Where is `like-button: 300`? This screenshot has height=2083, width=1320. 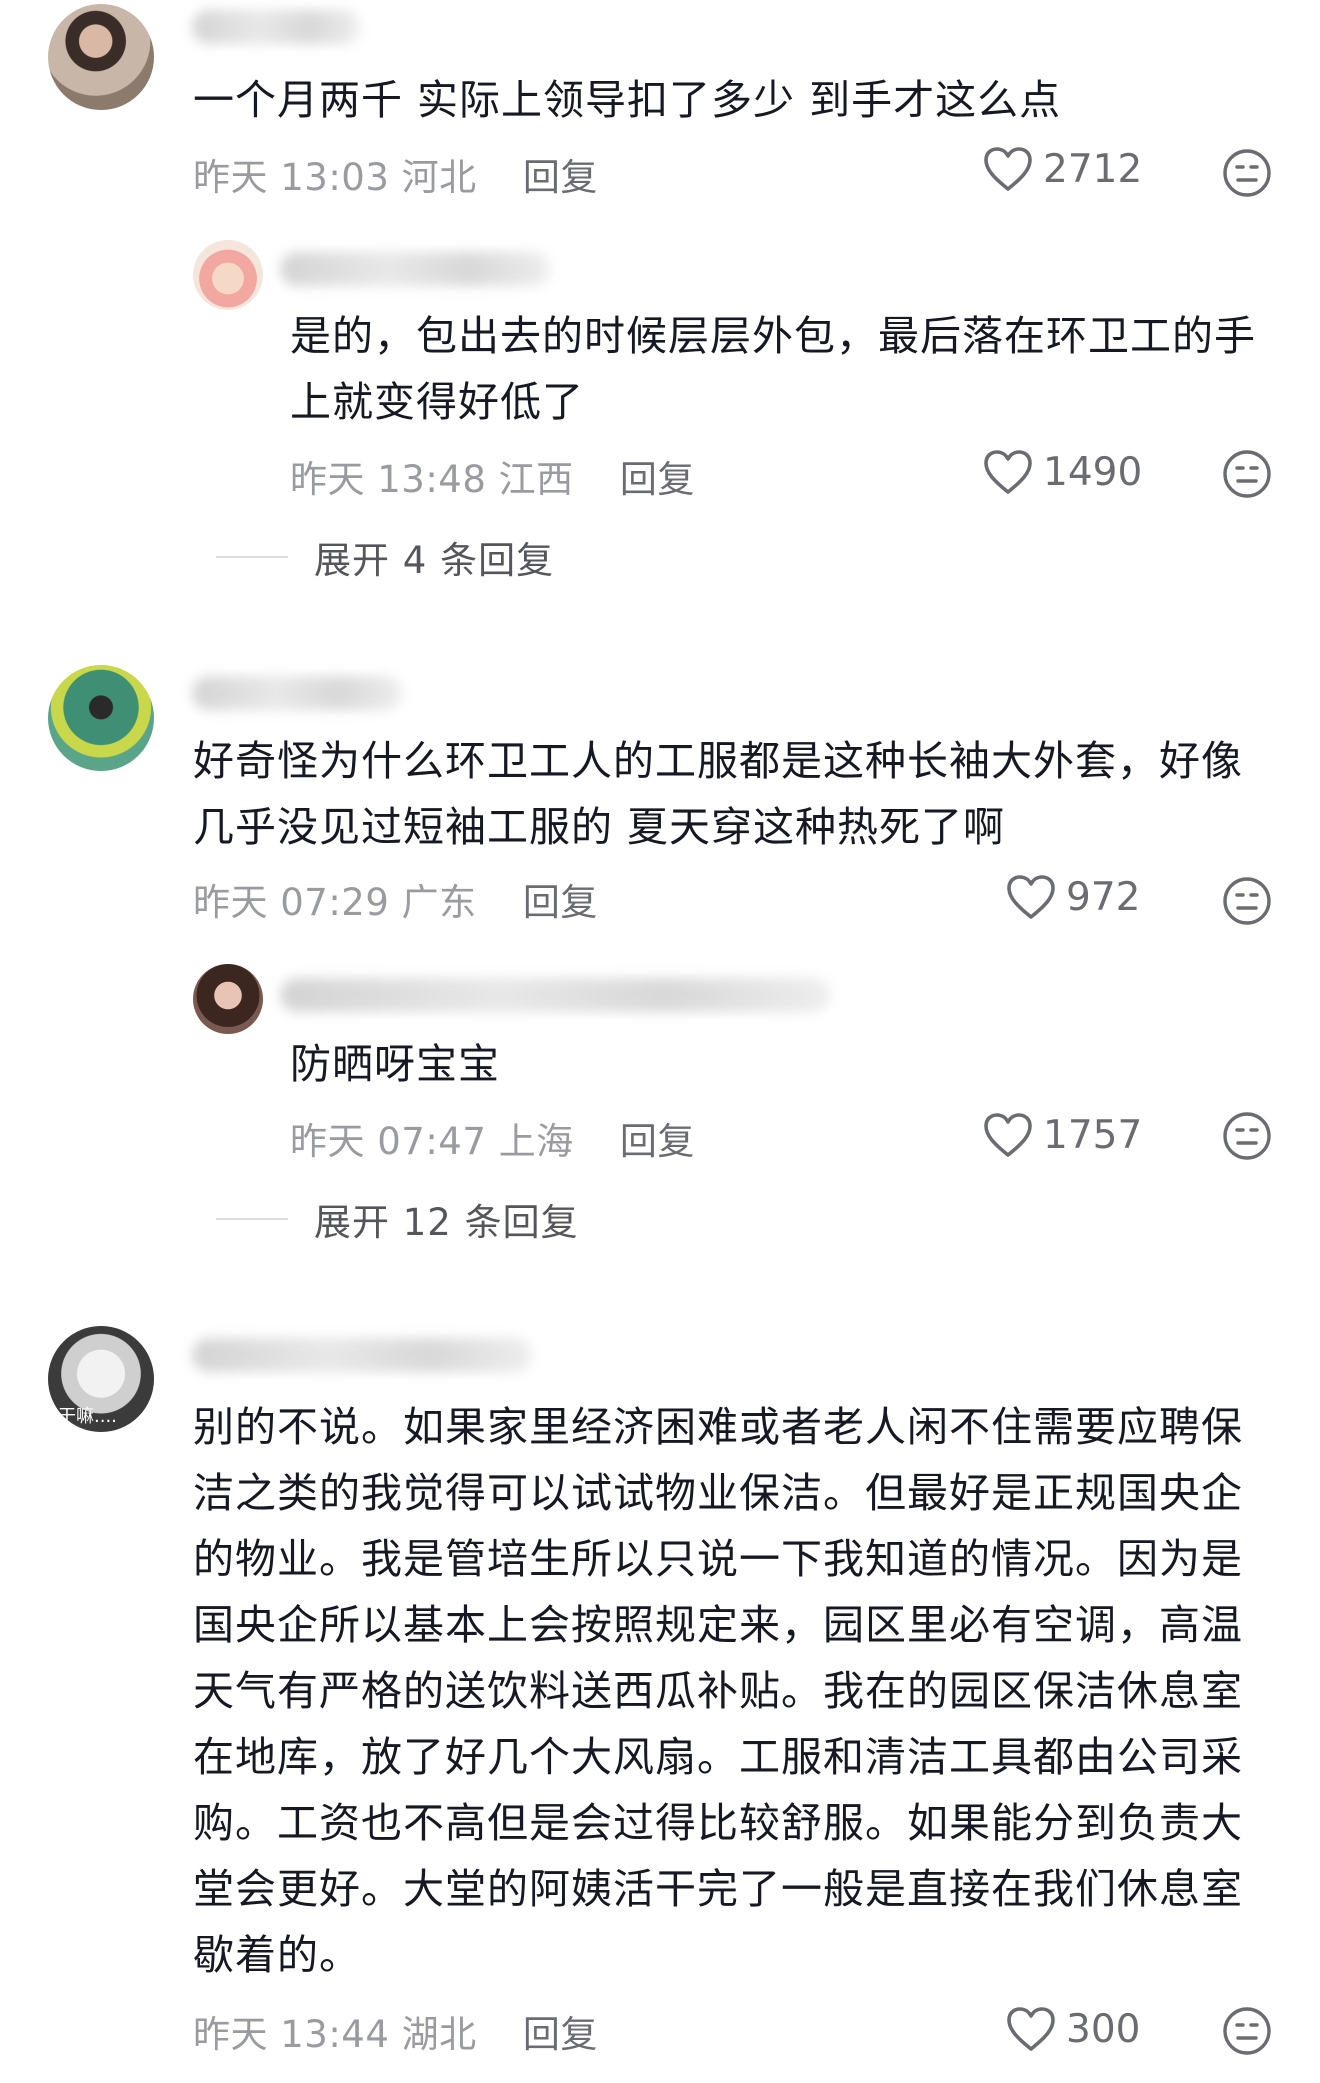 like-button: 300 is located at coordinates (1073, 2029).